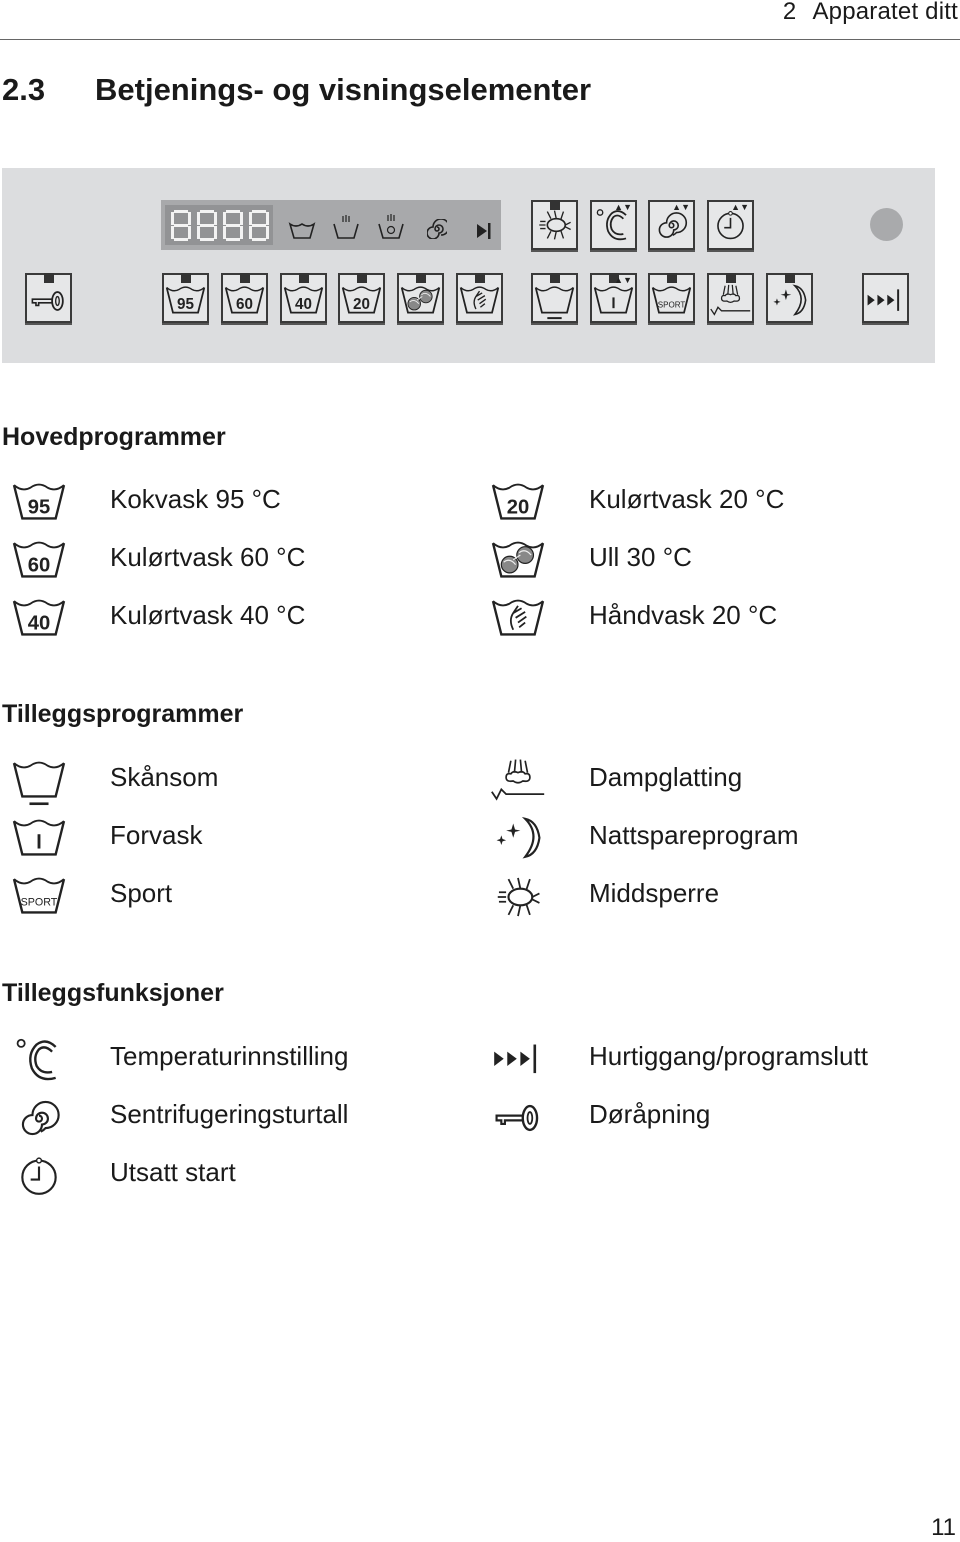 The width and height of the screenshot is (960, 1542). Describe the element at coordinates (518, 783) in the screenshot. I see `steam-icon` at that location.